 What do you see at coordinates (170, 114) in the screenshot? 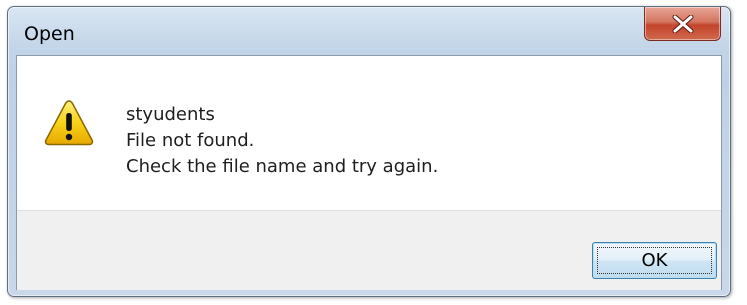
I see `file-name: styudents` at bounding box center [170, 114].